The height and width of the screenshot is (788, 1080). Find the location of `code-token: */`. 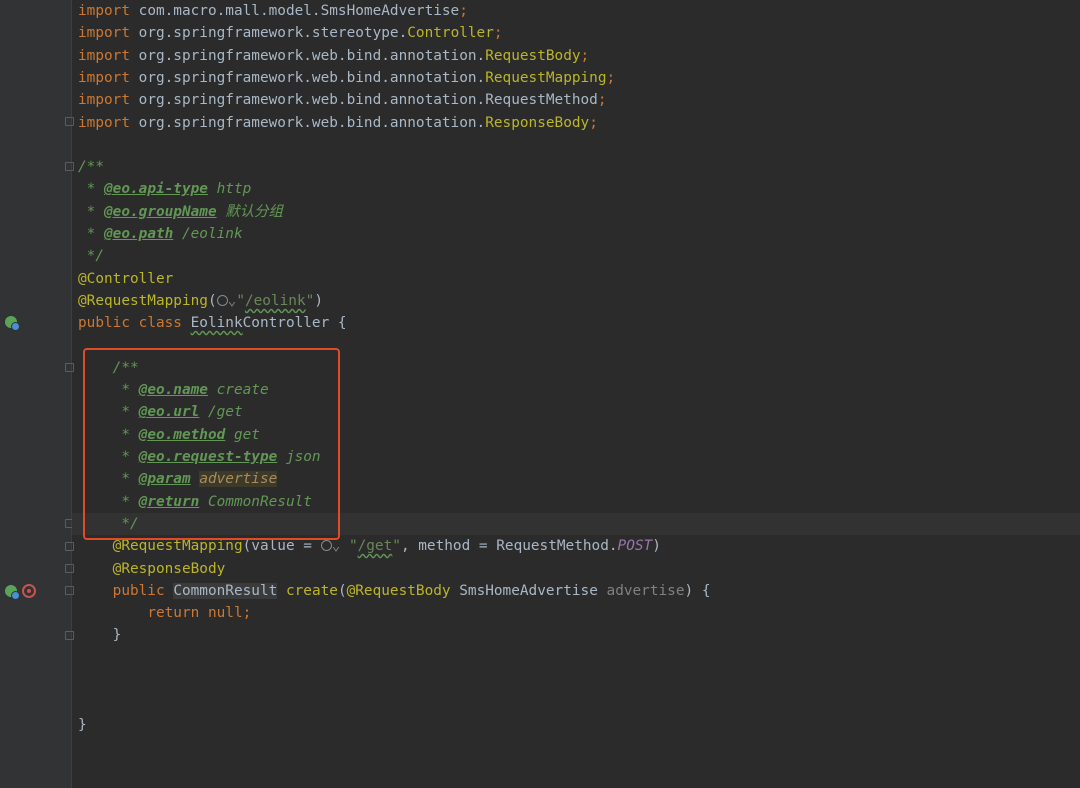

code-token: */ is located at coordinates (91, 256).